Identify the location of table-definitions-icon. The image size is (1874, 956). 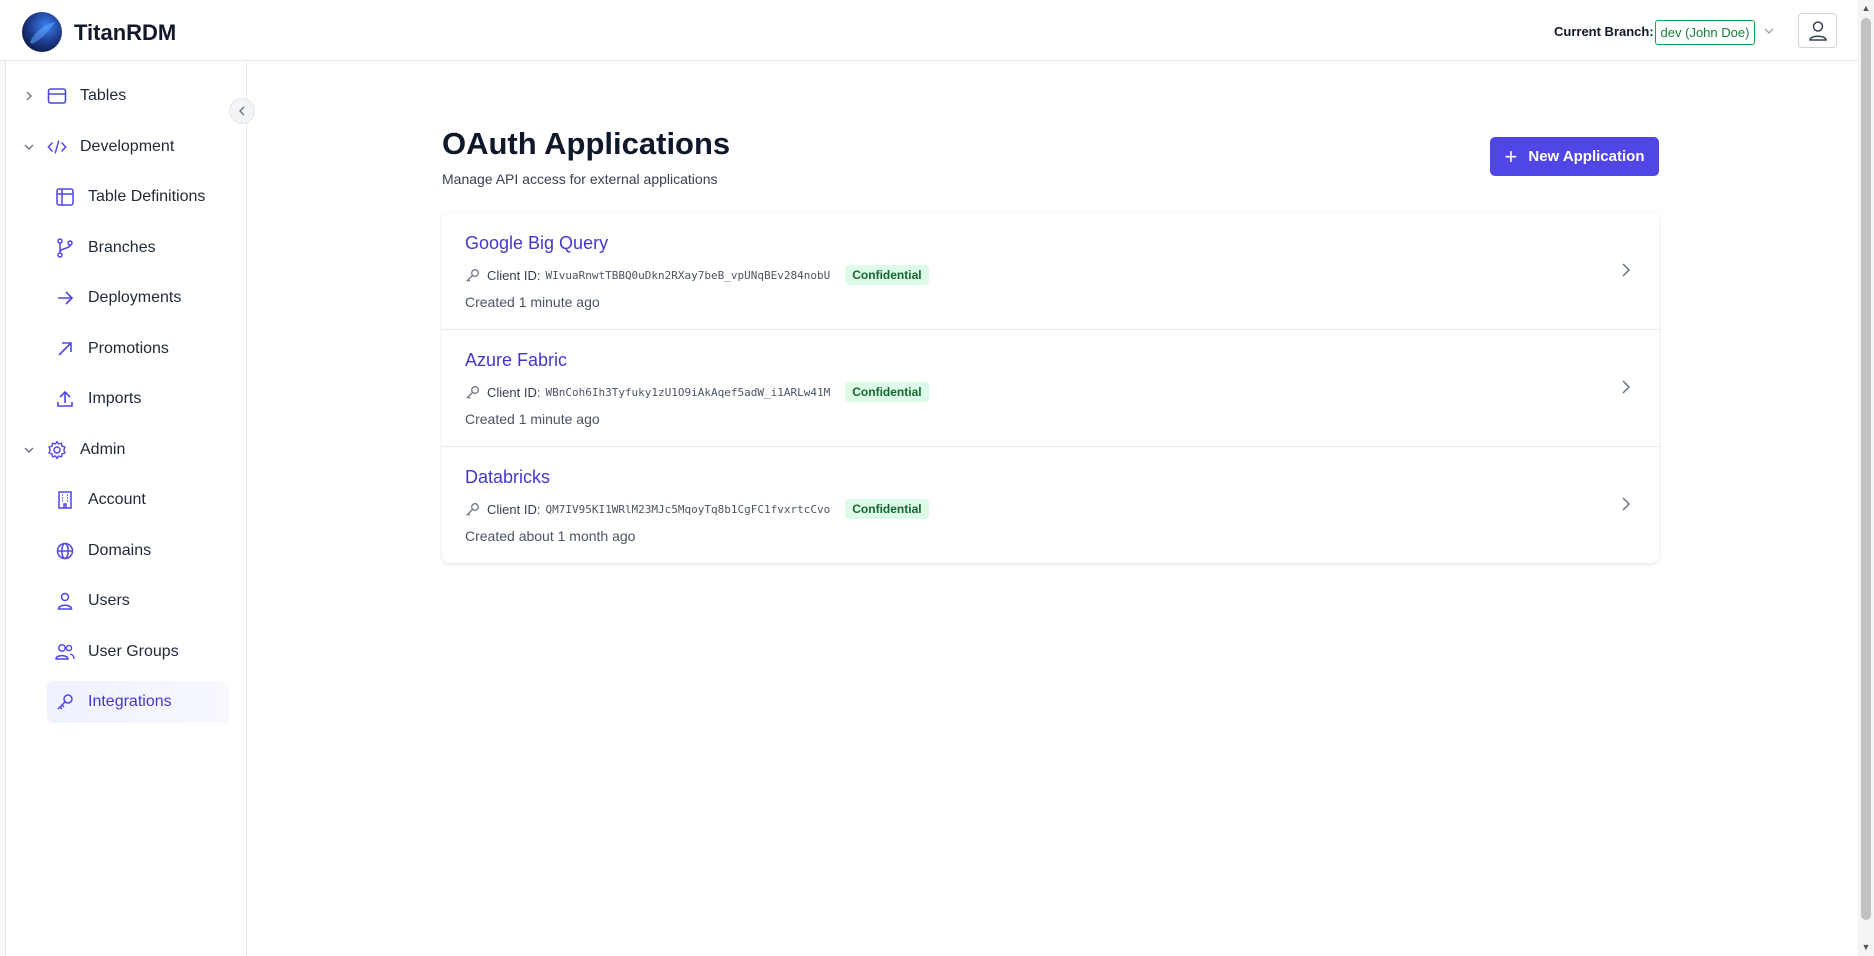
(65, 197).